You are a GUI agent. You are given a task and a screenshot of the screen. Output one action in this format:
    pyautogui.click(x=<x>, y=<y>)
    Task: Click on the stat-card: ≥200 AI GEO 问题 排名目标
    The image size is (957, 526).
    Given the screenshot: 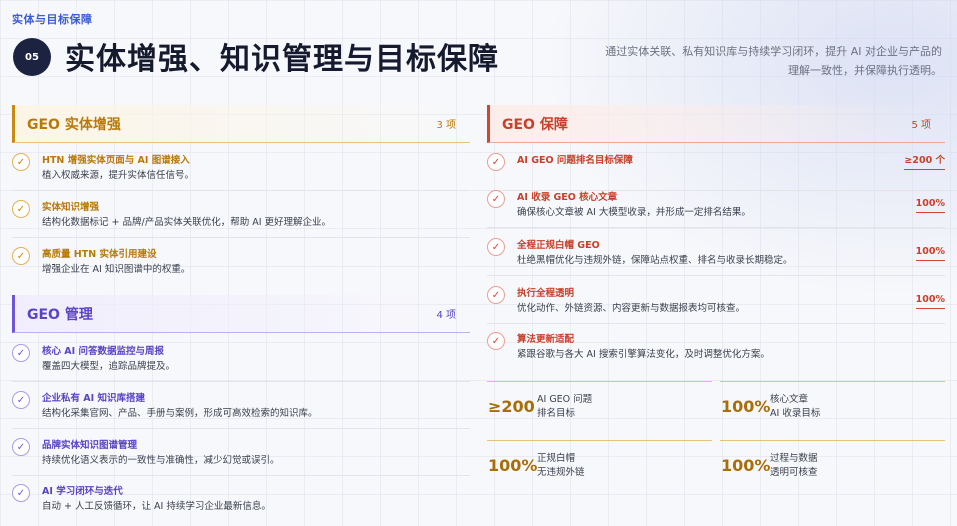 What is the action you would take?
    pyautogui.click(x=599, y=410)
    